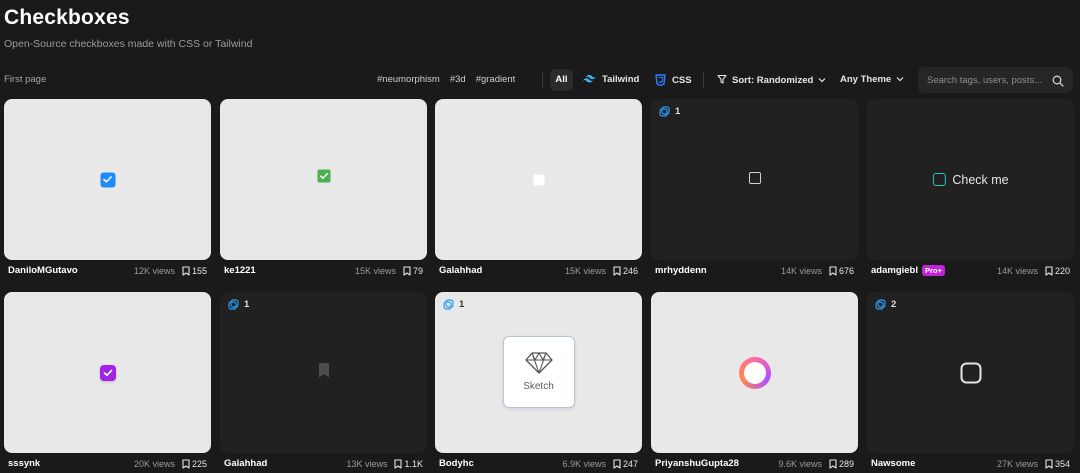 This screenshot has height=473, width=1080. I want to click on bookmark-checkbox, so click(324, 372).